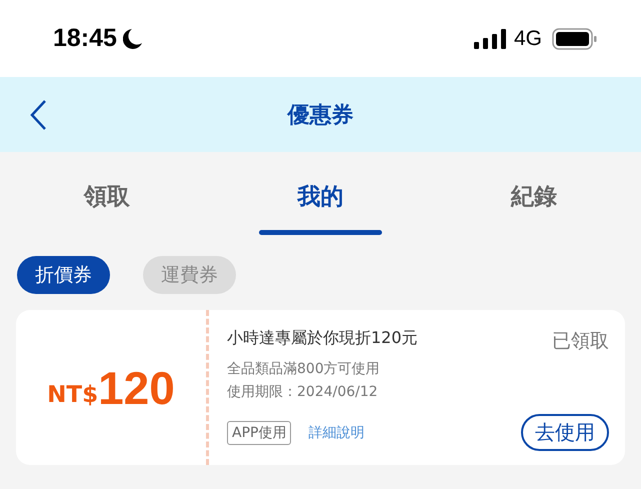 The width and height of the screenshot is (641, 489). I want to click on coupon-tag: APP使用, so click(259, 432).